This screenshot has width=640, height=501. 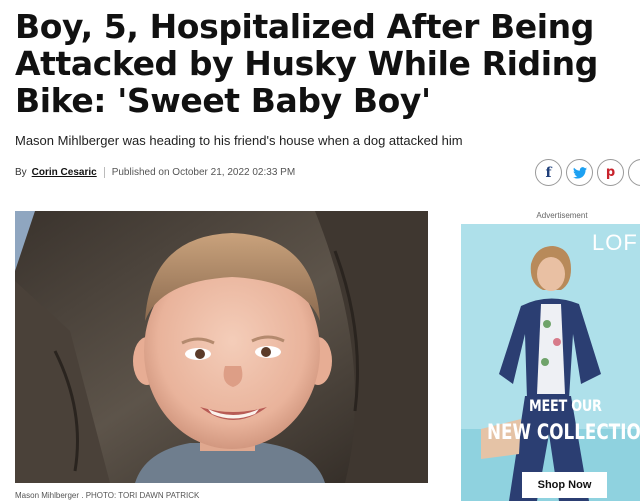 What do you see at coordinates (564, 485) in the screenshot?
I see `shop-now-button: Shop Now` at bounding box center [564, 485].